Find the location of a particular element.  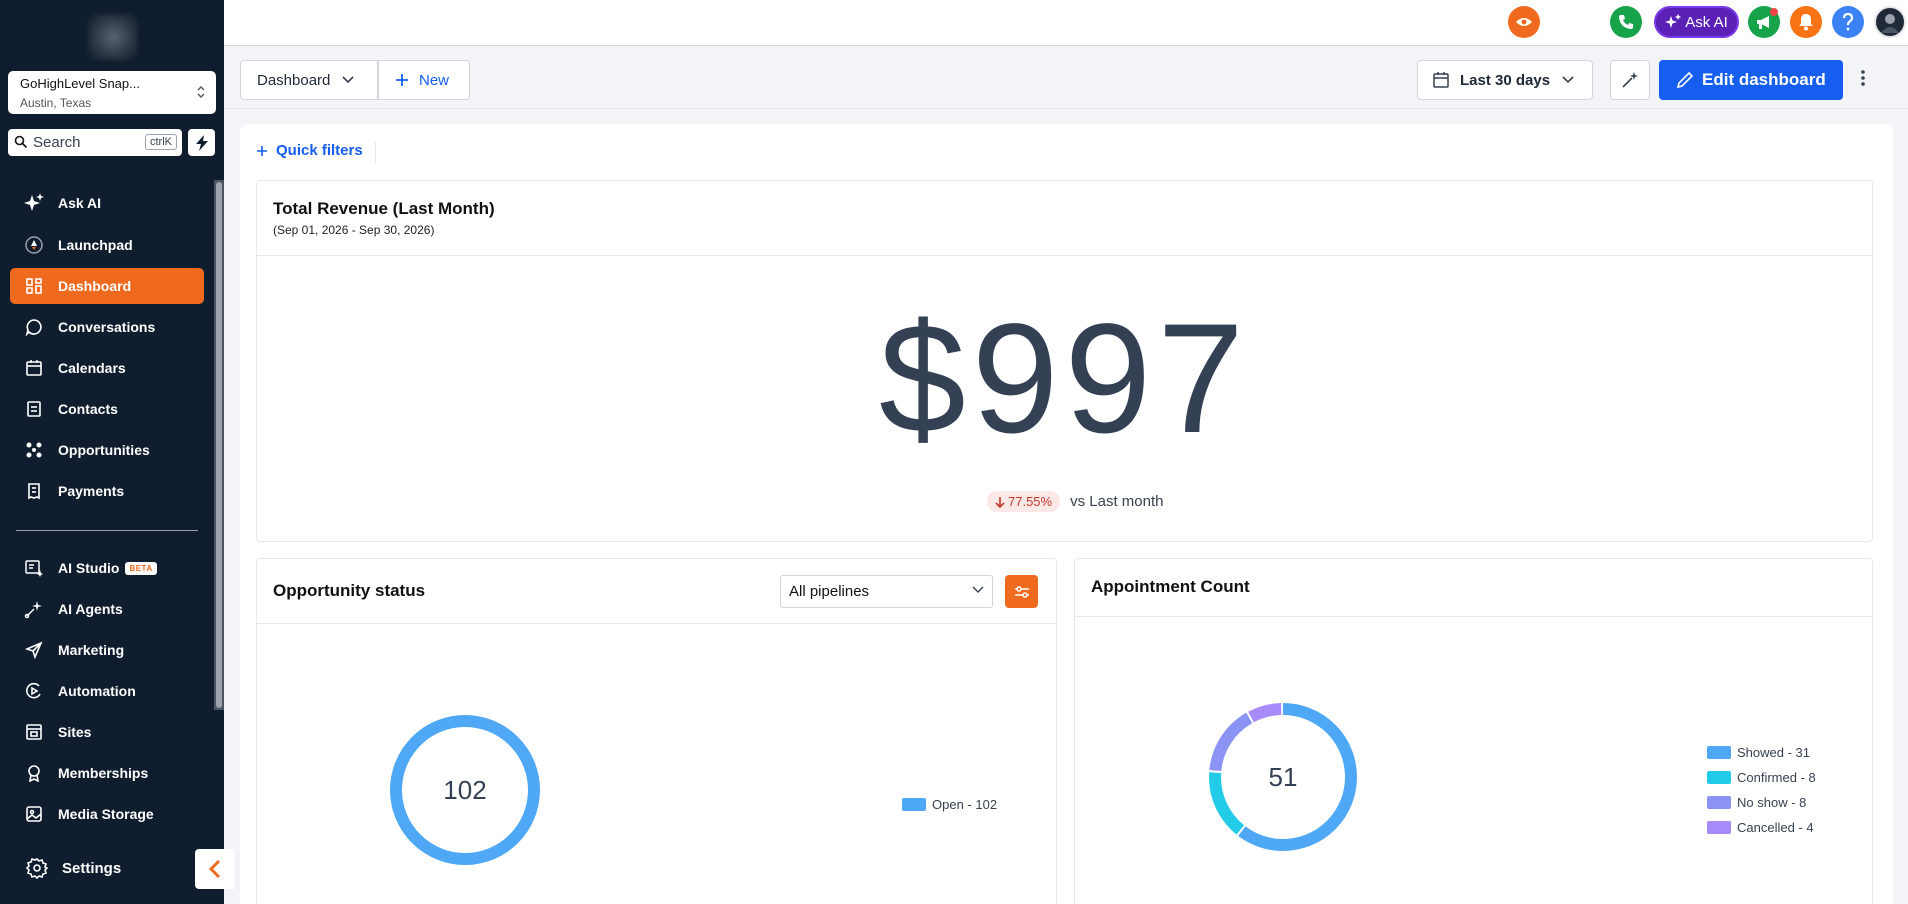

ask-ai-label: Ask AI is located at coordinates (1706, 22).